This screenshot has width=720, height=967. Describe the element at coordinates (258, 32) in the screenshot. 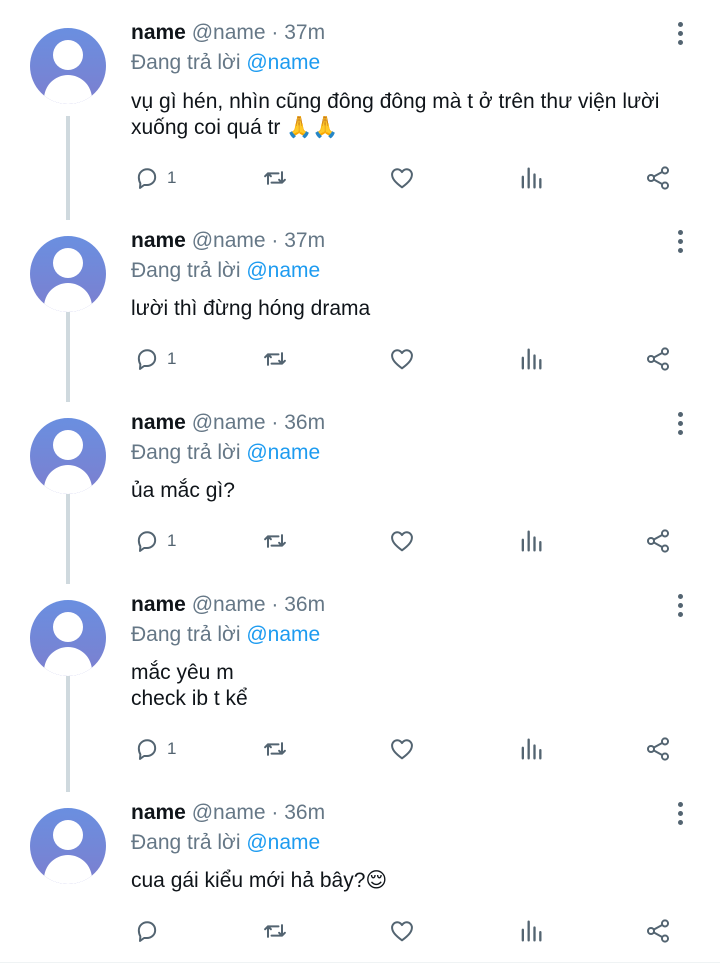

I see `author-handle-time: @name · 37m` at that location.